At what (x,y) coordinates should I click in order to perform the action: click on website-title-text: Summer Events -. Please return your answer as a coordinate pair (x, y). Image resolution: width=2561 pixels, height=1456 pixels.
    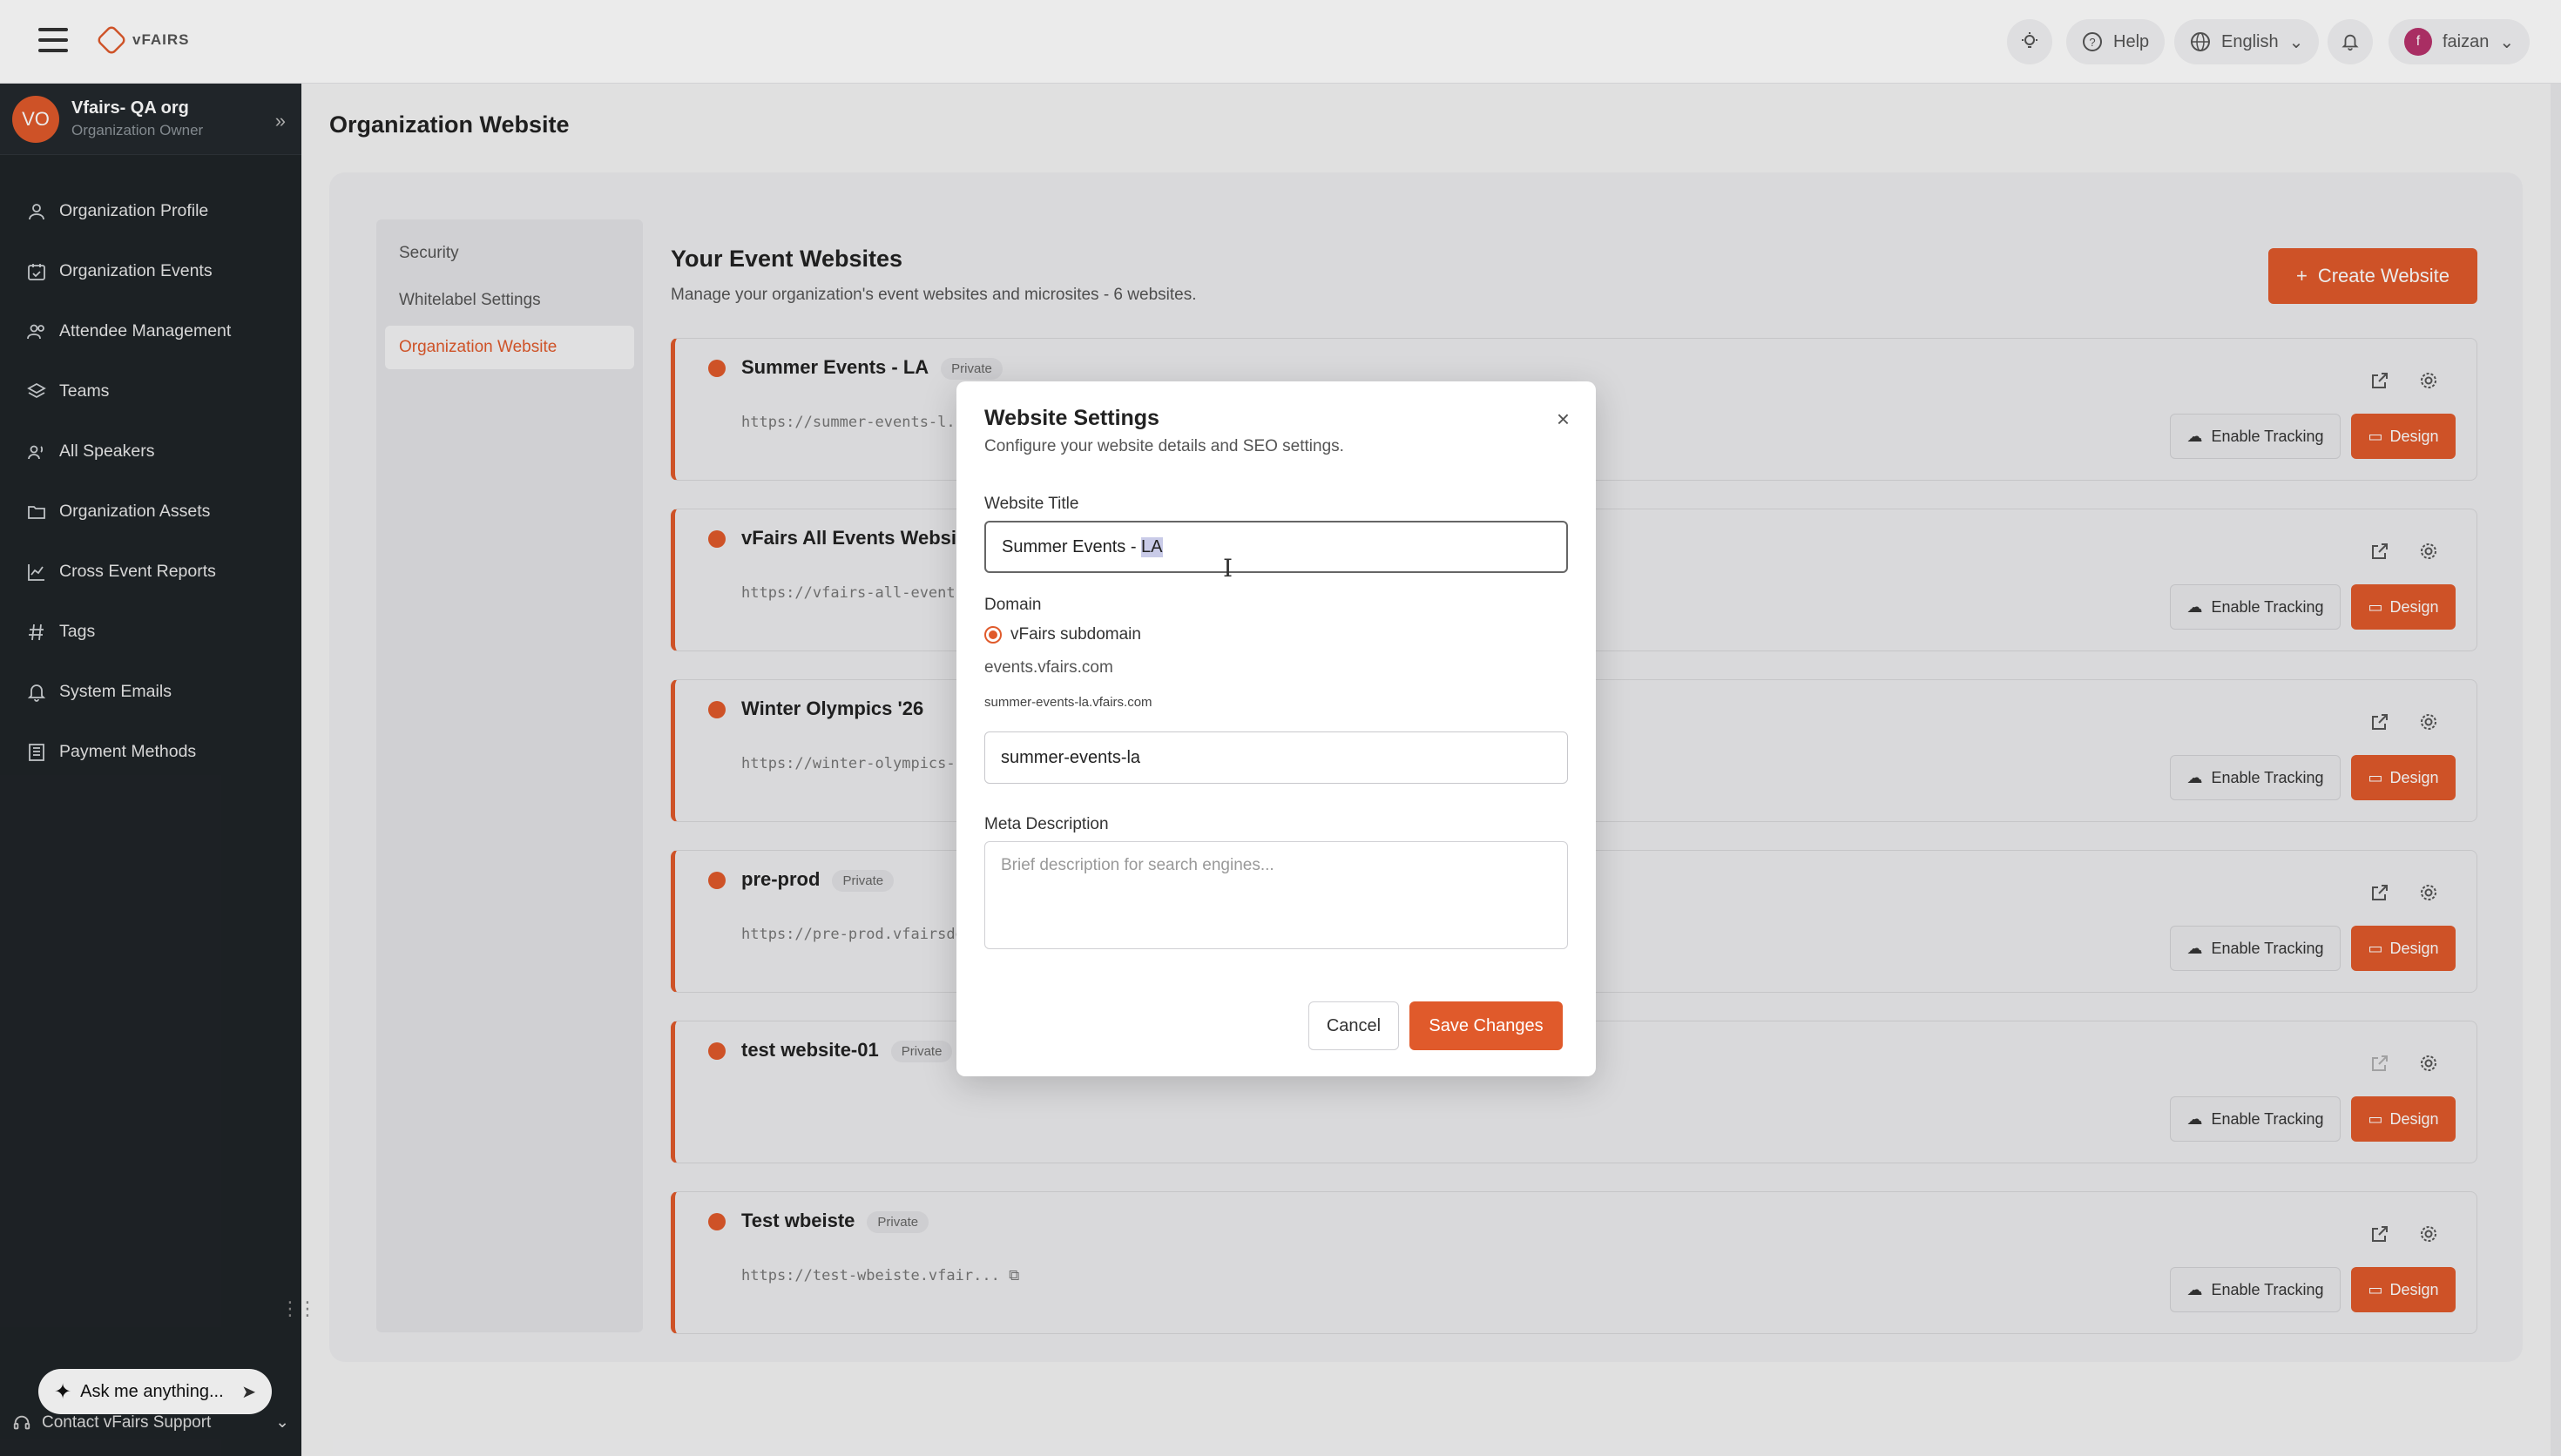
    Looking at the image, I should click on (1072, 546).